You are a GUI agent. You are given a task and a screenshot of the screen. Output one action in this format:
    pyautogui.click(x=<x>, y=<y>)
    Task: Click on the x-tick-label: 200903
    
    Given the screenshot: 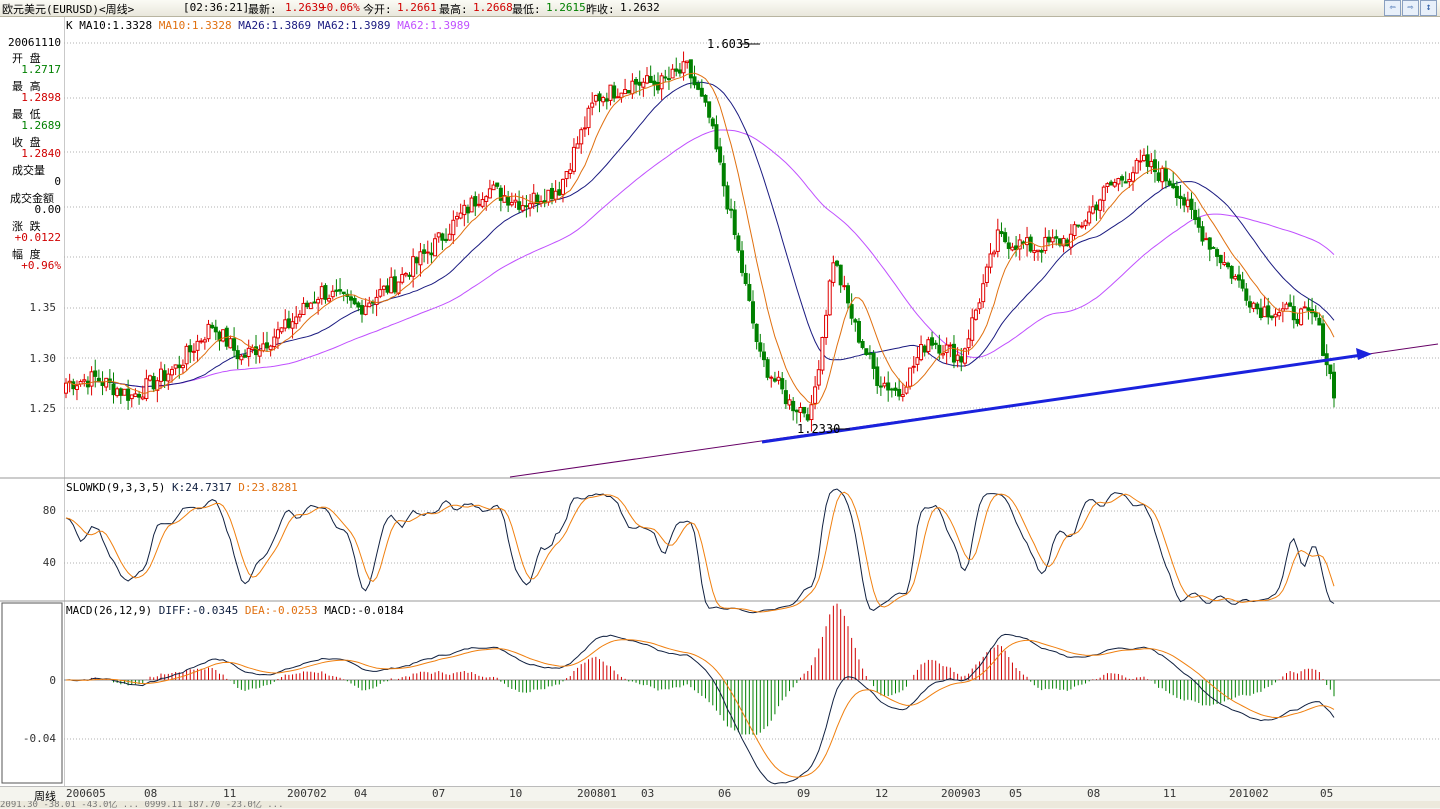 What is the action you would take?
    pyautogui.click(x=961, y=793)
    